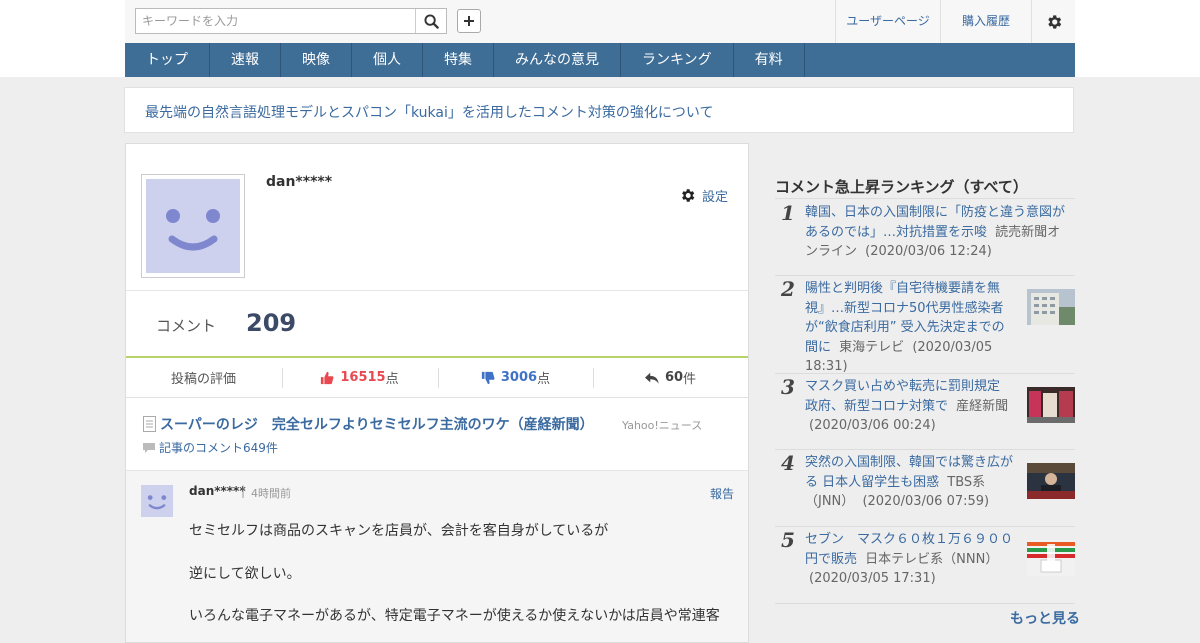  I want to click on report-link: 報告, so click(722, 493).